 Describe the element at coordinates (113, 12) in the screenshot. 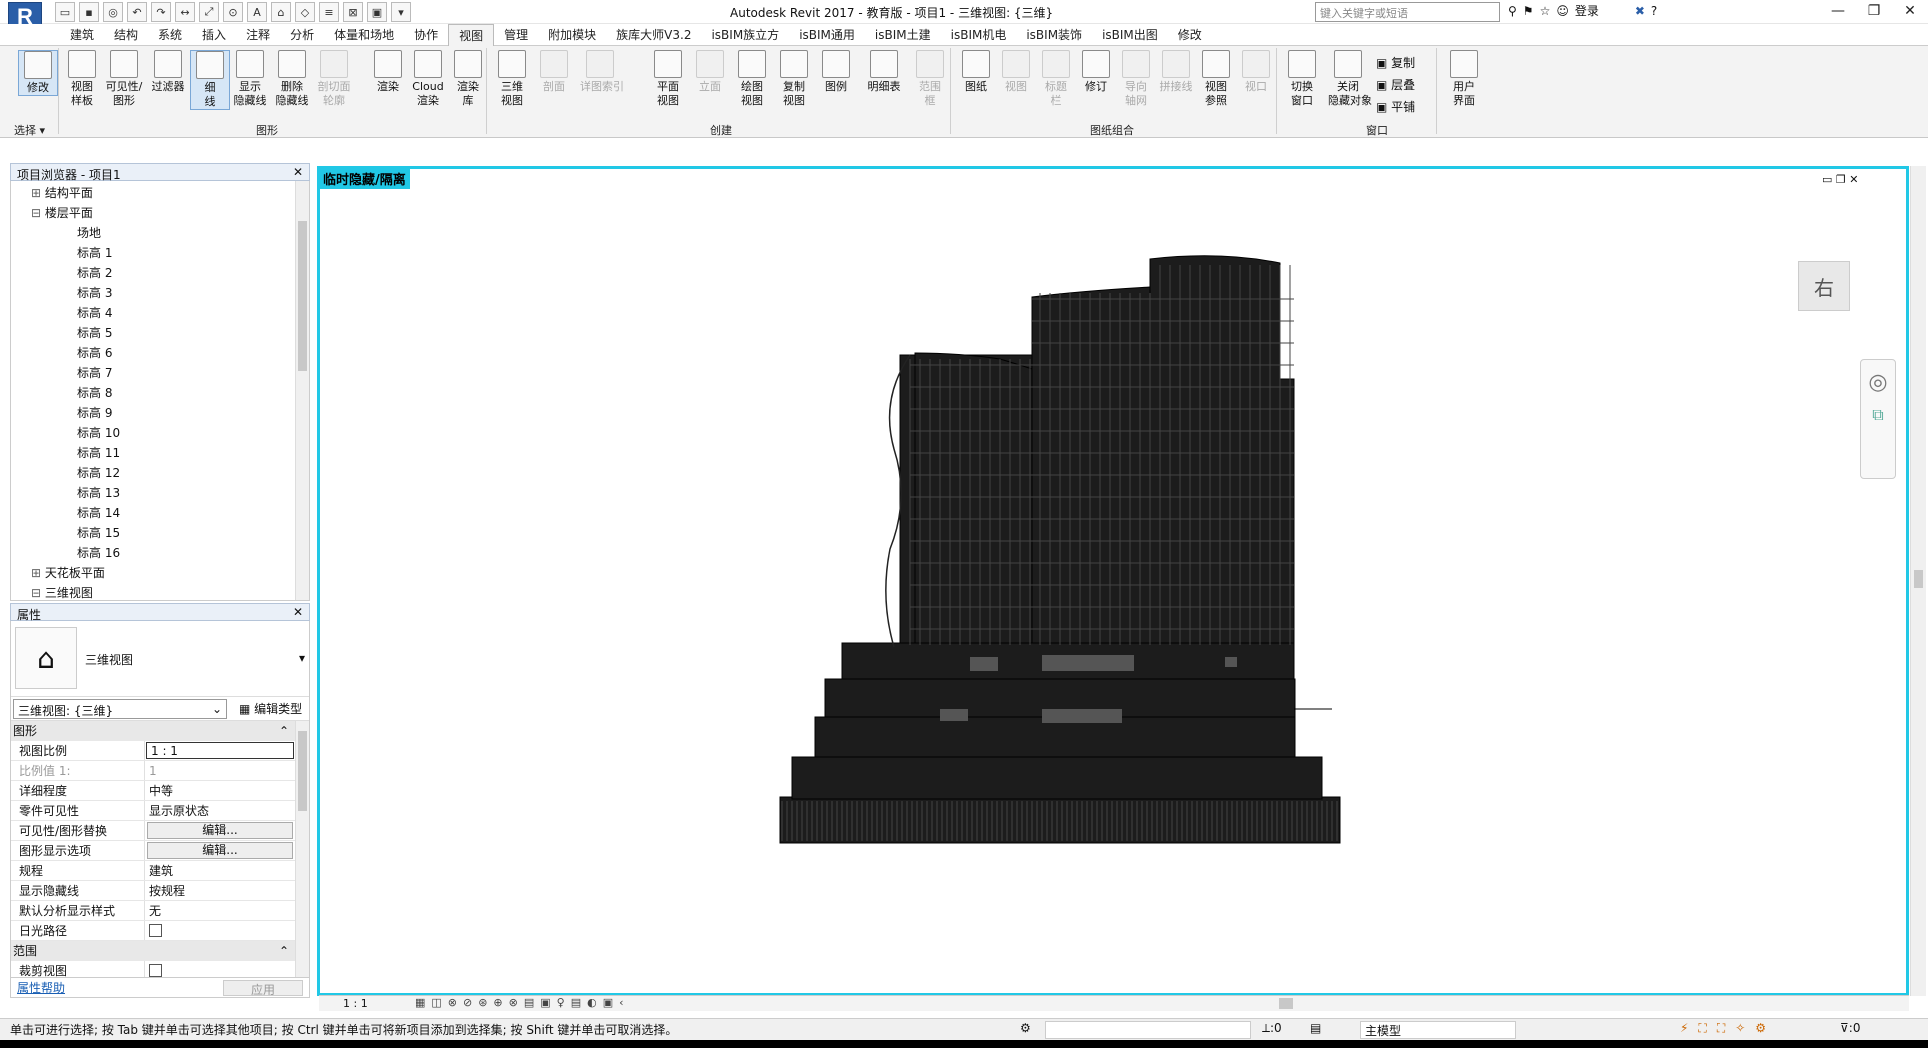

I see `sync-icon: ◎` at that location.